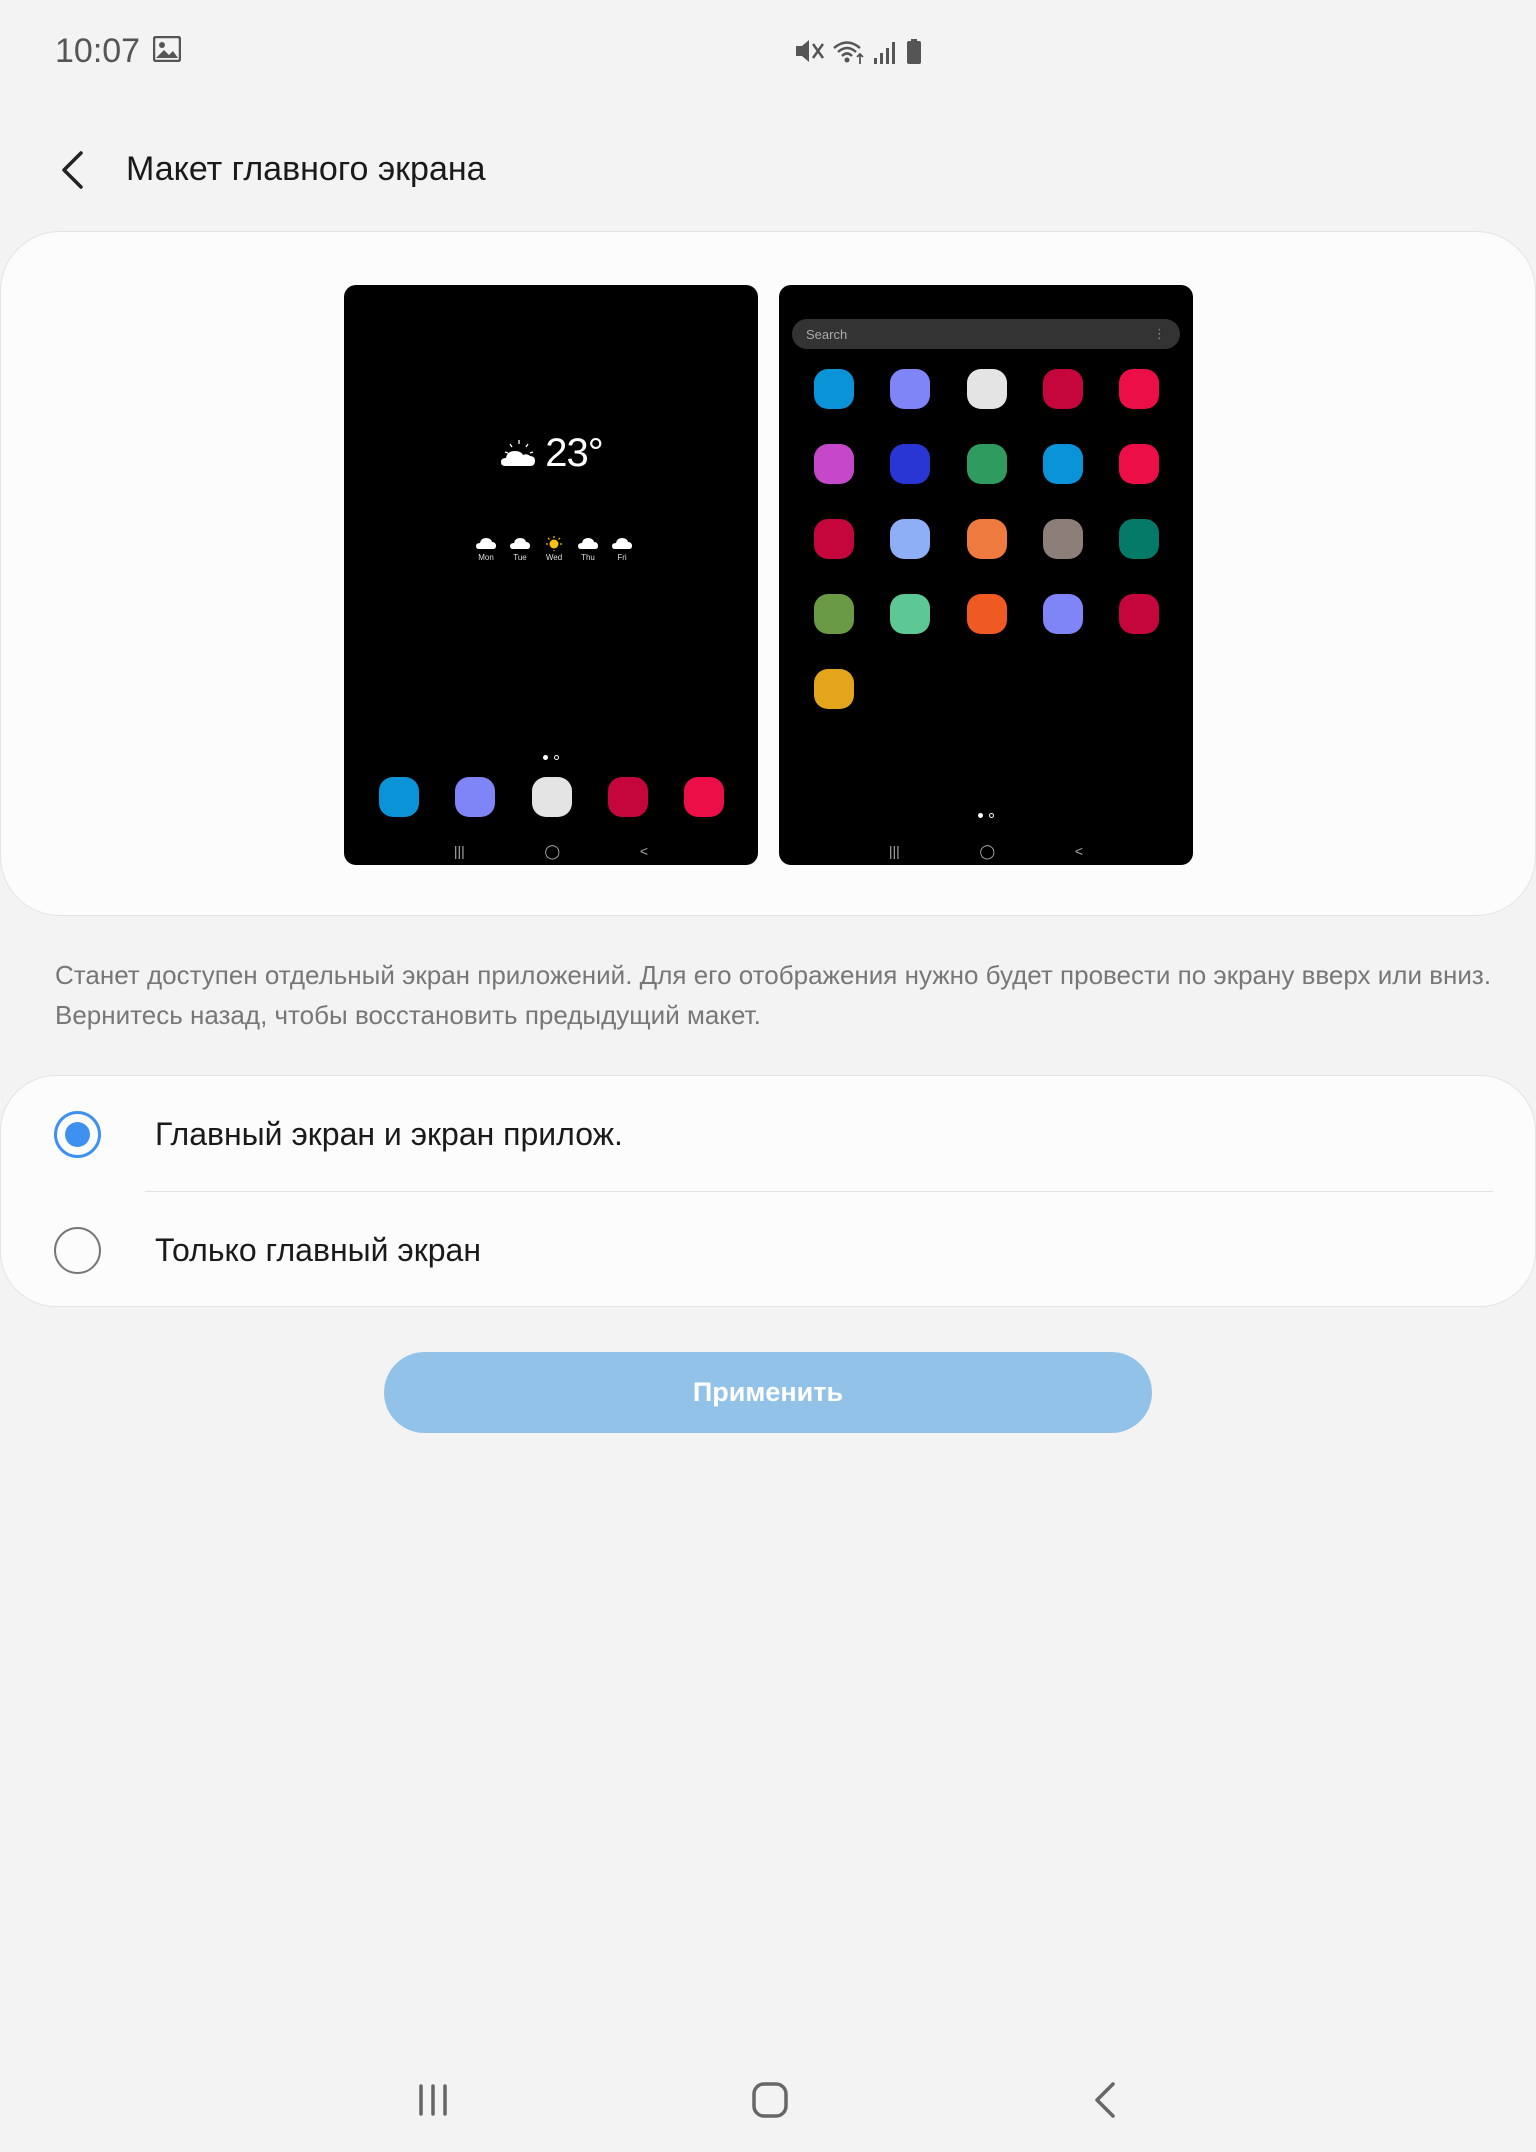  I want to click on gallery-icon, so click(167, 51).